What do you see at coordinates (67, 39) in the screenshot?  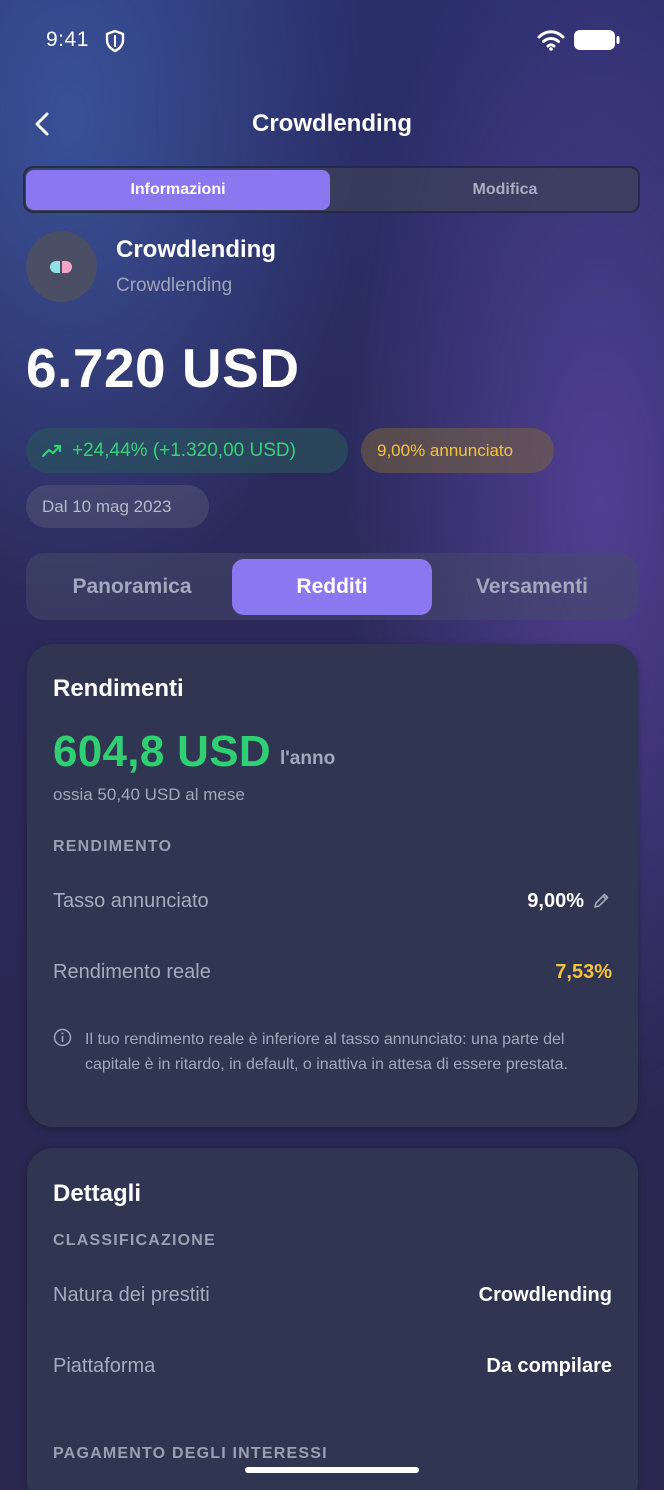 I see `status-time: 9:41` at bounding box center [67, 39].